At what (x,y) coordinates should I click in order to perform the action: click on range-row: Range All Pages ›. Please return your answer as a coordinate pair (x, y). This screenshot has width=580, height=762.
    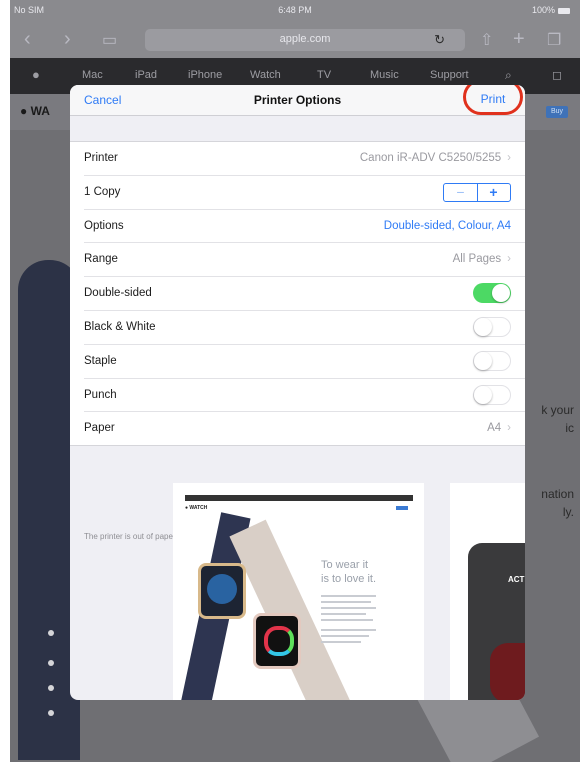
    Looking at the image, I should click on (304, 260).